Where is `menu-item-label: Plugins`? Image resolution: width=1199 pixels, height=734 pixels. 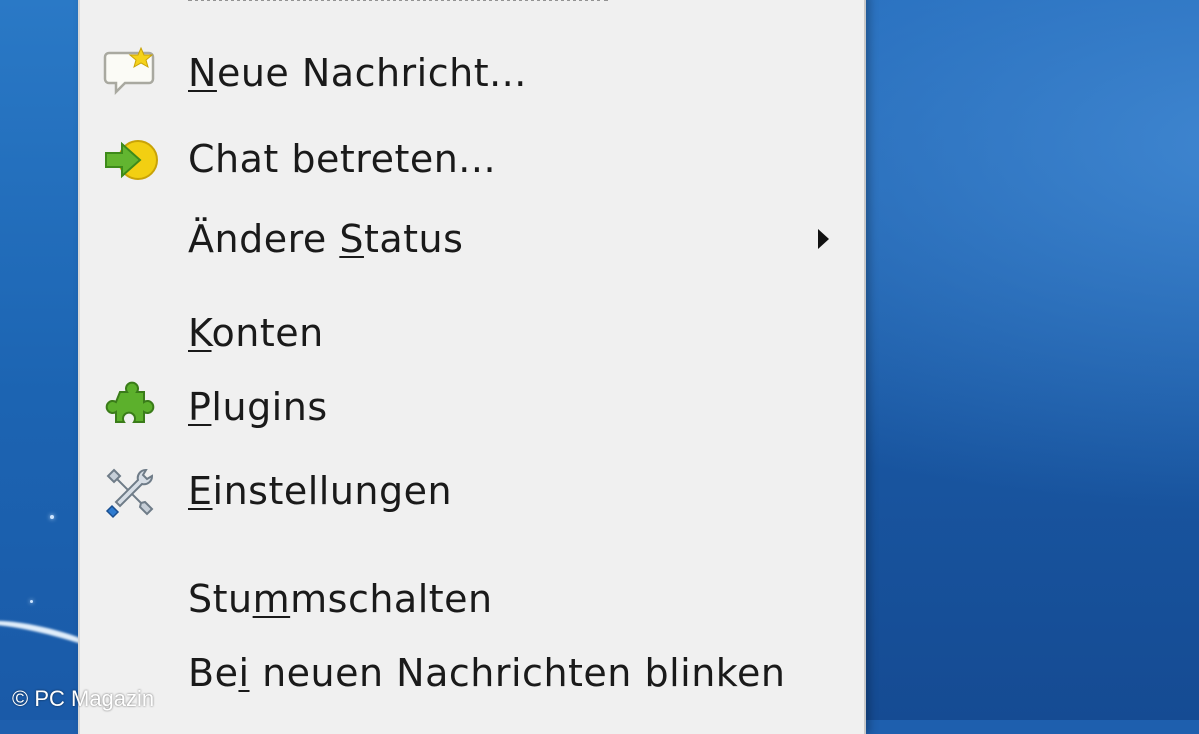 menu-item-label: Plugins is located at coordinates (258, 407).